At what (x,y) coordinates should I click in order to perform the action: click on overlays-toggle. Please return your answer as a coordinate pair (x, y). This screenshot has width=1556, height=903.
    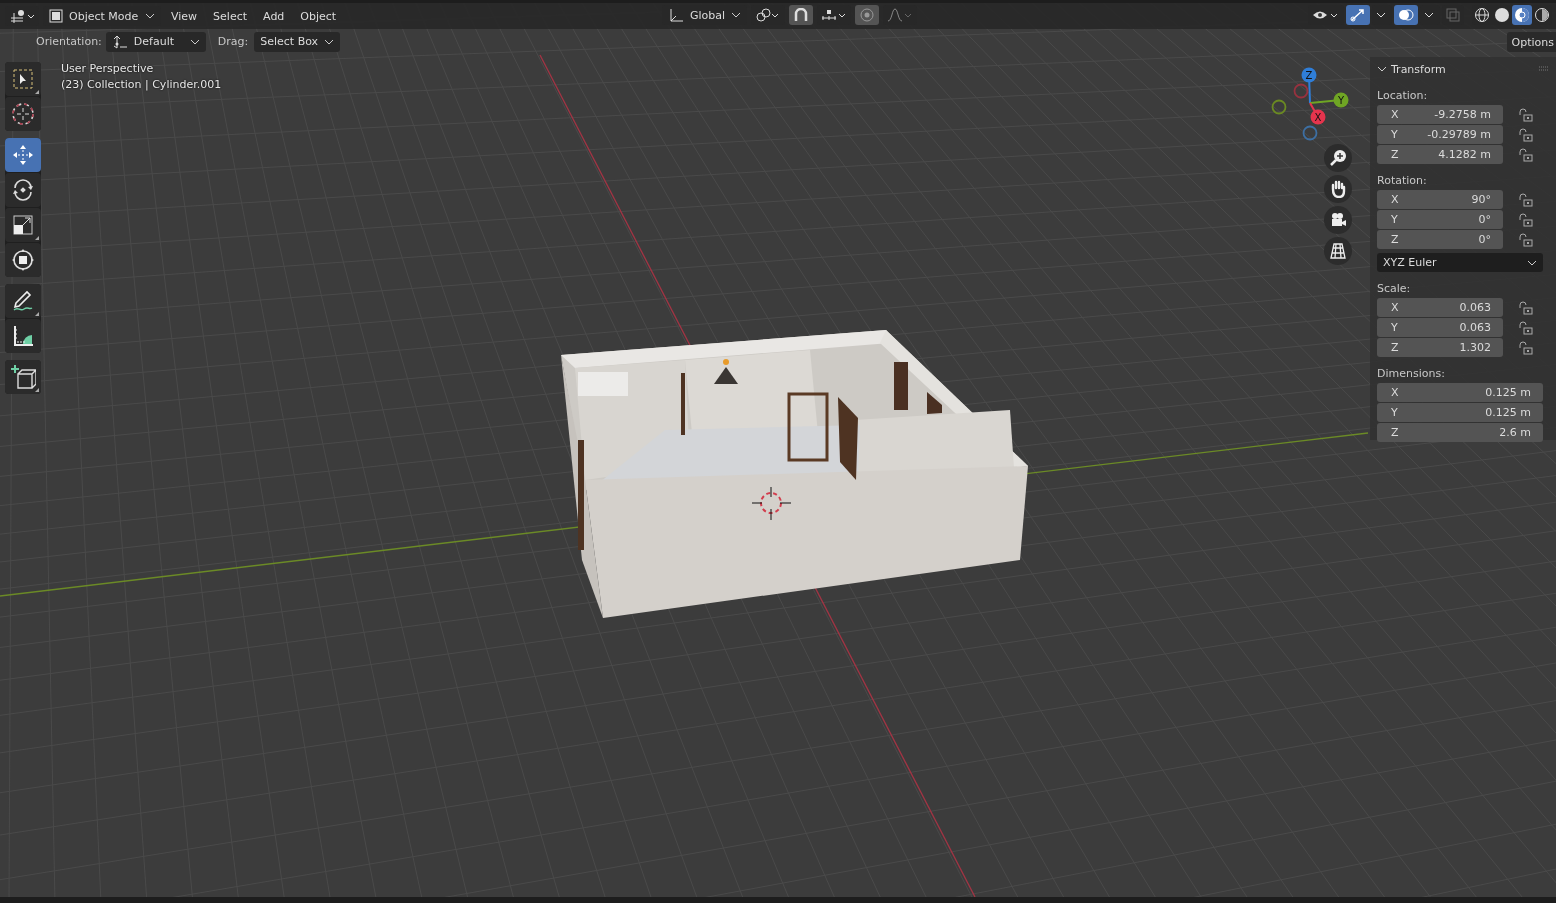
    Looking at the image, I should click on (1406, 15).